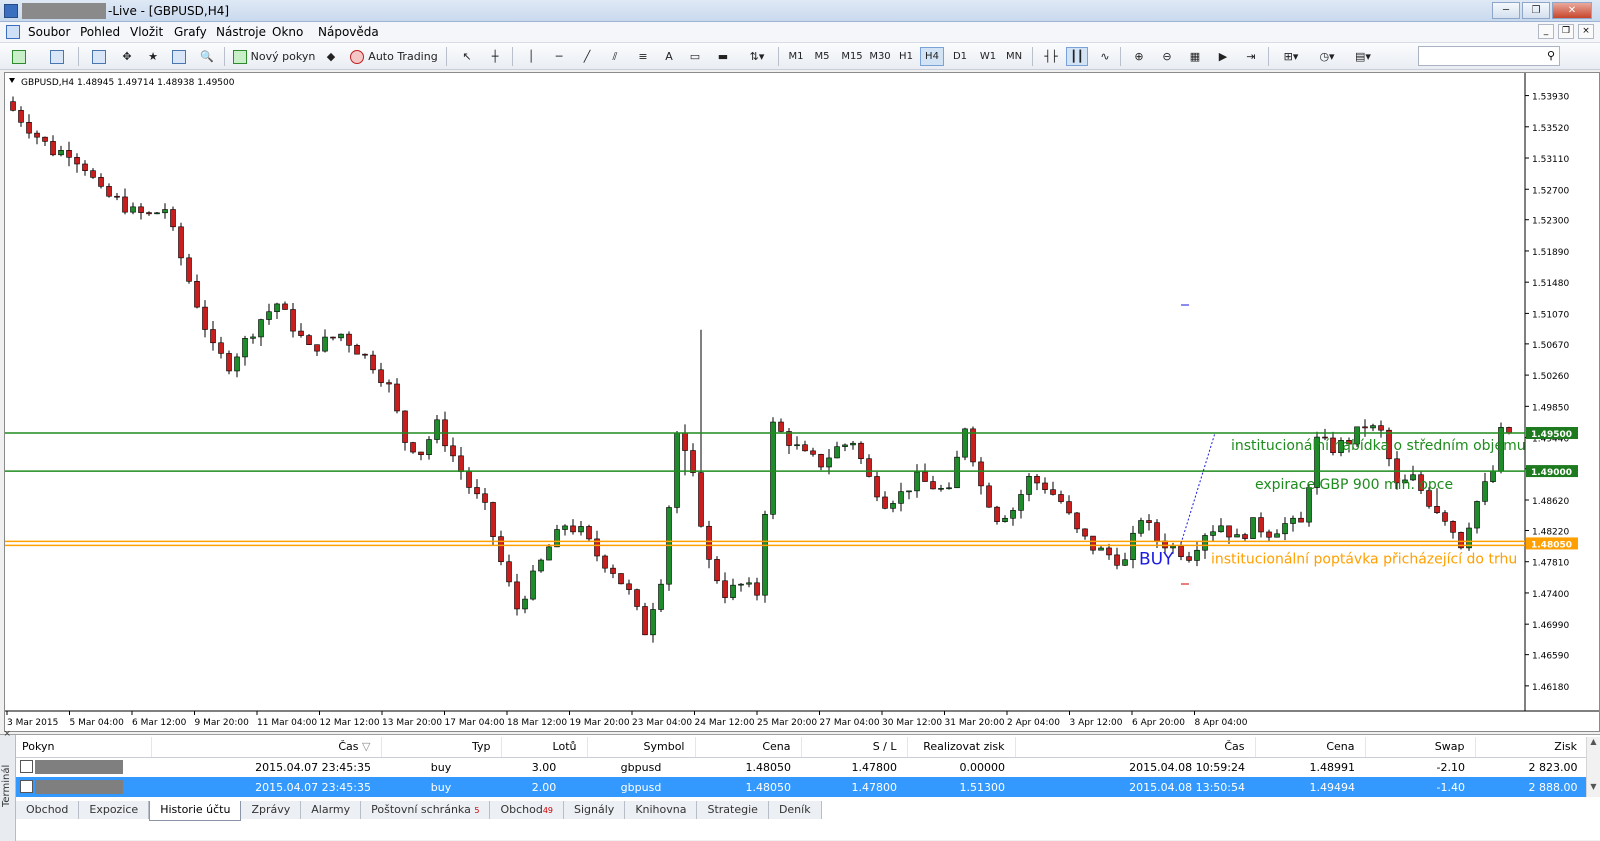 The image size is (1600, 841). Describe the element at coordinates (960, 56) in the screenshot. I see `timeframe-d1: D1` at that location.